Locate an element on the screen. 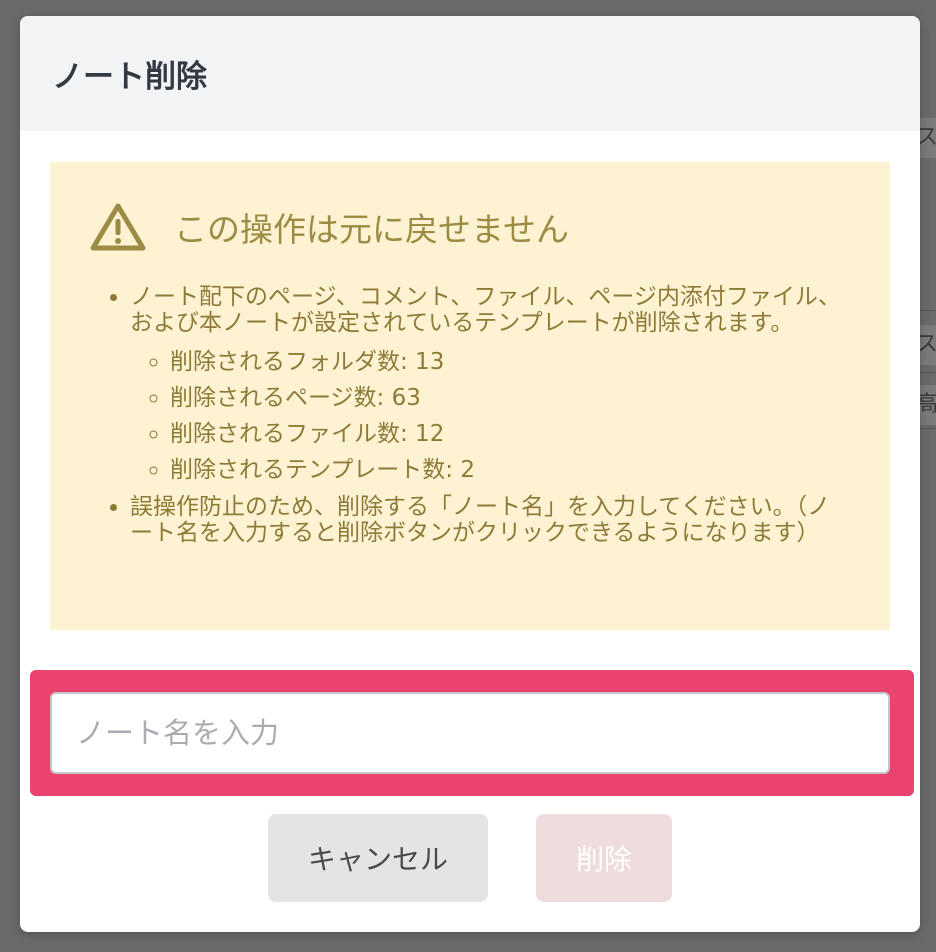 This screenshot has height=952, width=936. dialog-header: ノート削除 is located at coordinates (470, 73).